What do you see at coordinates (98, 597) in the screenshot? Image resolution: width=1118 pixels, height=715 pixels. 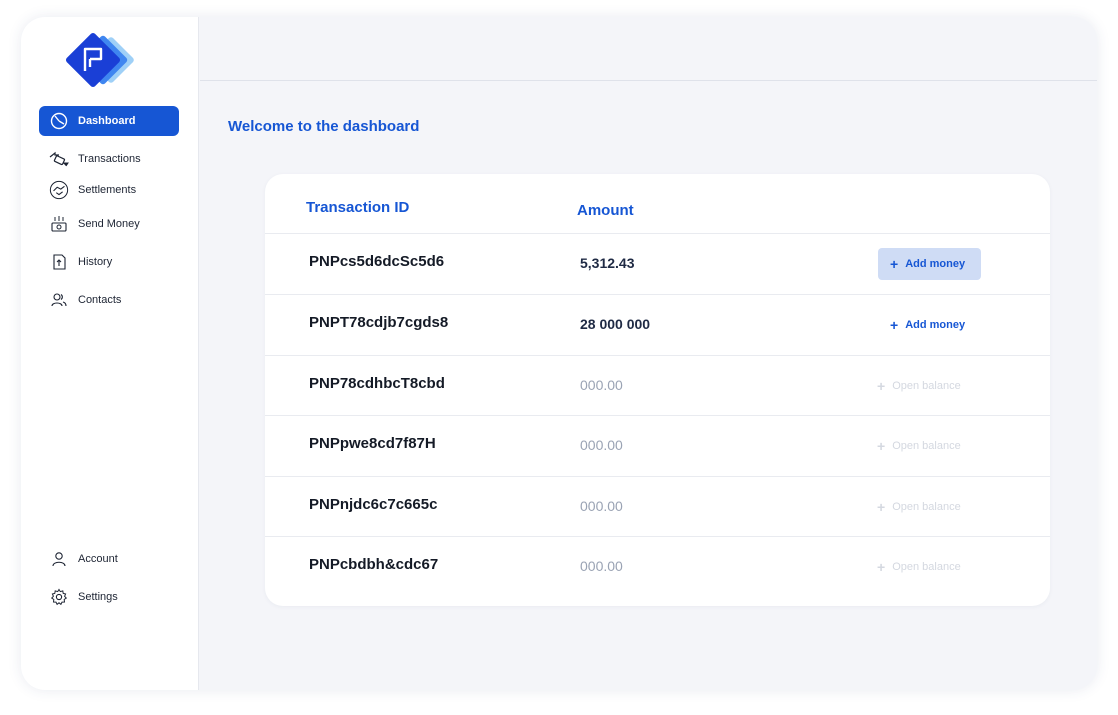 I see `sidebar-item-label: Settings` at bounding box center [98, 597].